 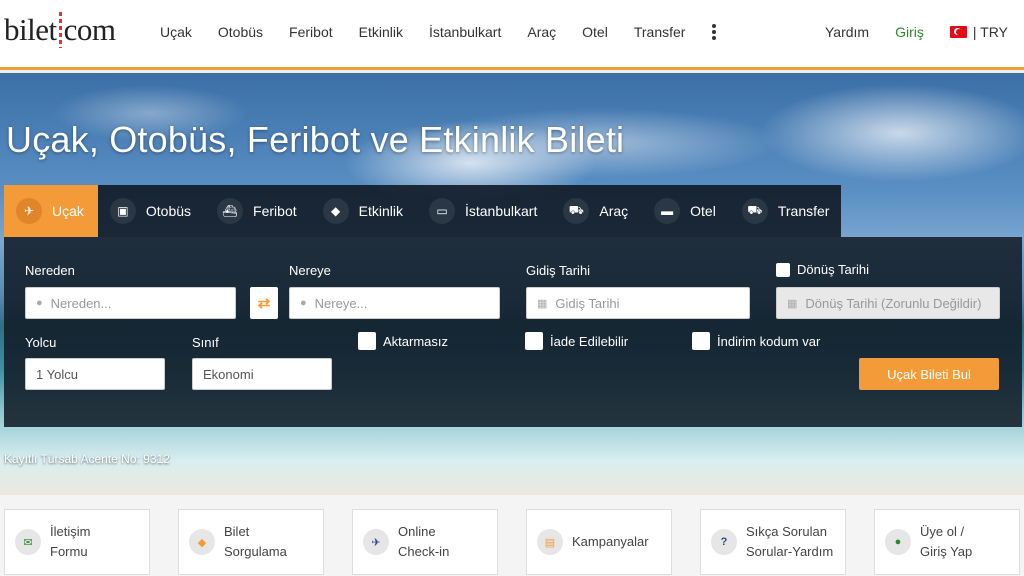 What do you see at coordinates (703, 211) in the screenshot?
I see `tab-label: Otel` at bounding box center [703, 211].